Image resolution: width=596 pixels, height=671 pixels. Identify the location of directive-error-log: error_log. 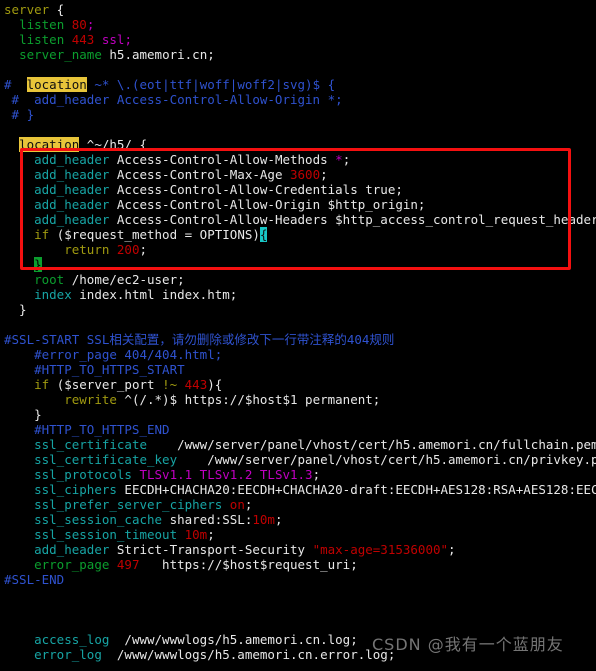
(68, 654).